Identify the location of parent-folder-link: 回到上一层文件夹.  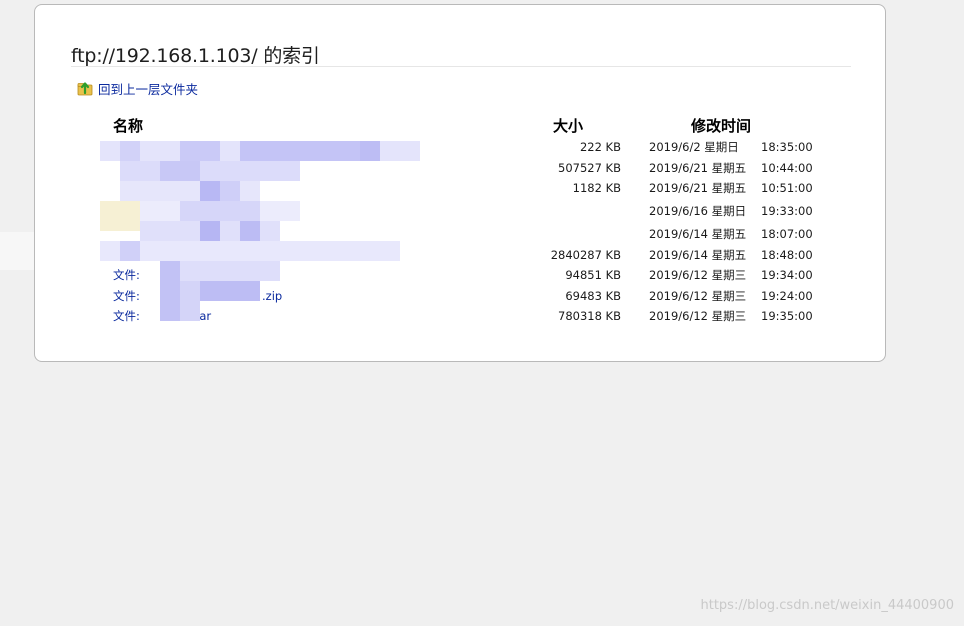
(137, 88).